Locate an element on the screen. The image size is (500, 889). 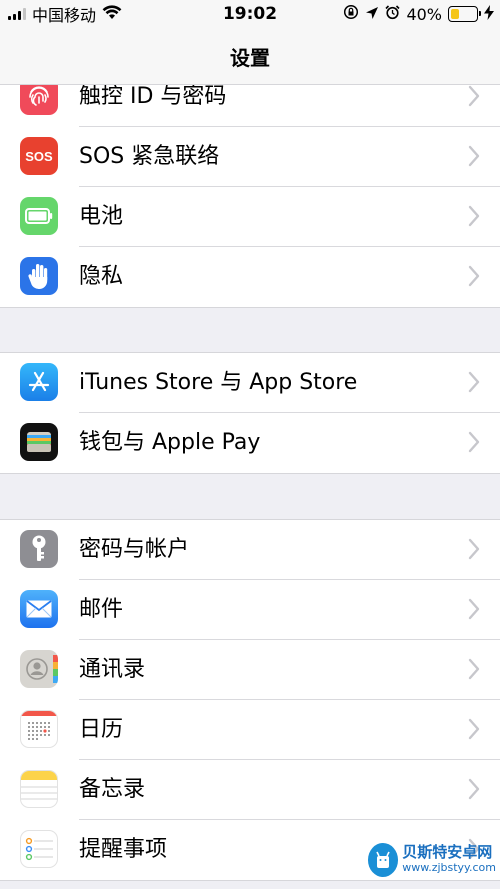
page-title: 设置 is located at coordinates (250, 58).